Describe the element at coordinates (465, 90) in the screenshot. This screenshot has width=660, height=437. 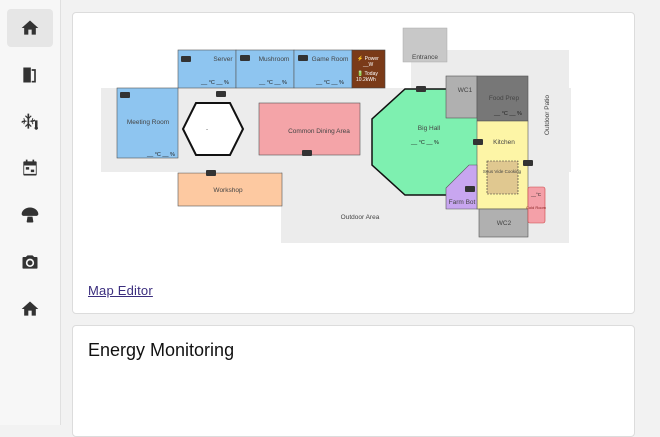
I see `wc1-label: WC1` at that location.